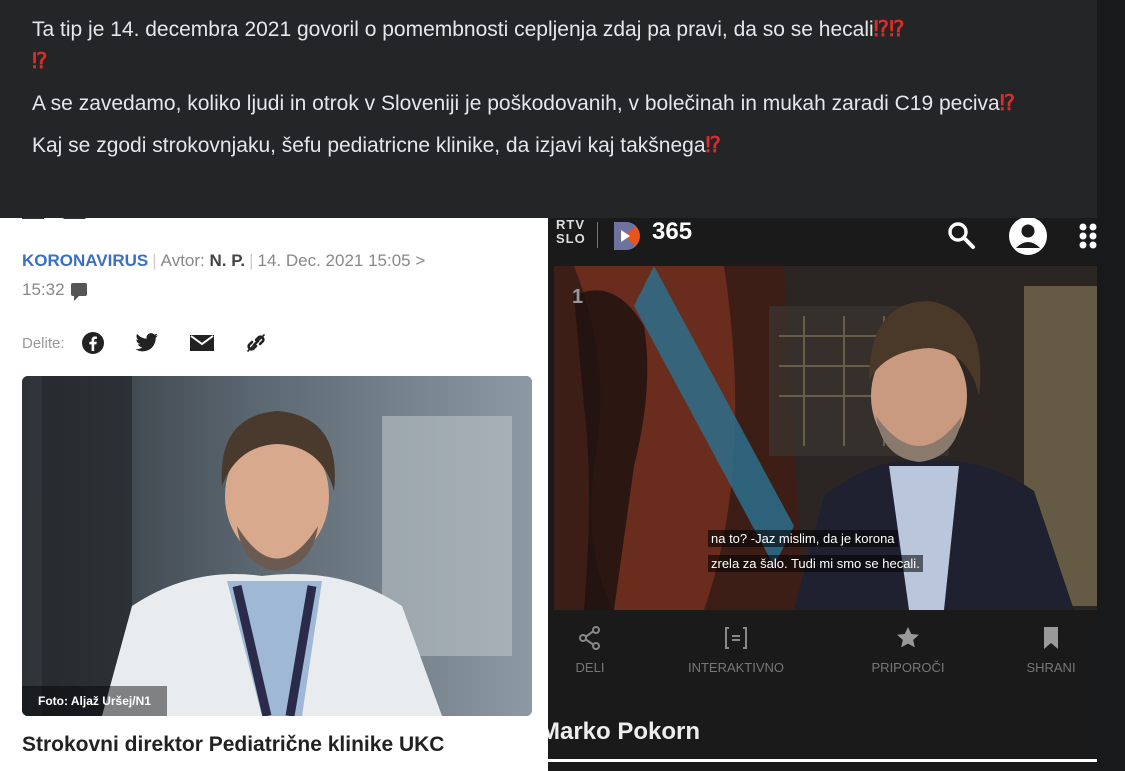 This screenshot has height=771, width=1125. I want to click on app-header: RTV SLO 365, so click(822, 241).